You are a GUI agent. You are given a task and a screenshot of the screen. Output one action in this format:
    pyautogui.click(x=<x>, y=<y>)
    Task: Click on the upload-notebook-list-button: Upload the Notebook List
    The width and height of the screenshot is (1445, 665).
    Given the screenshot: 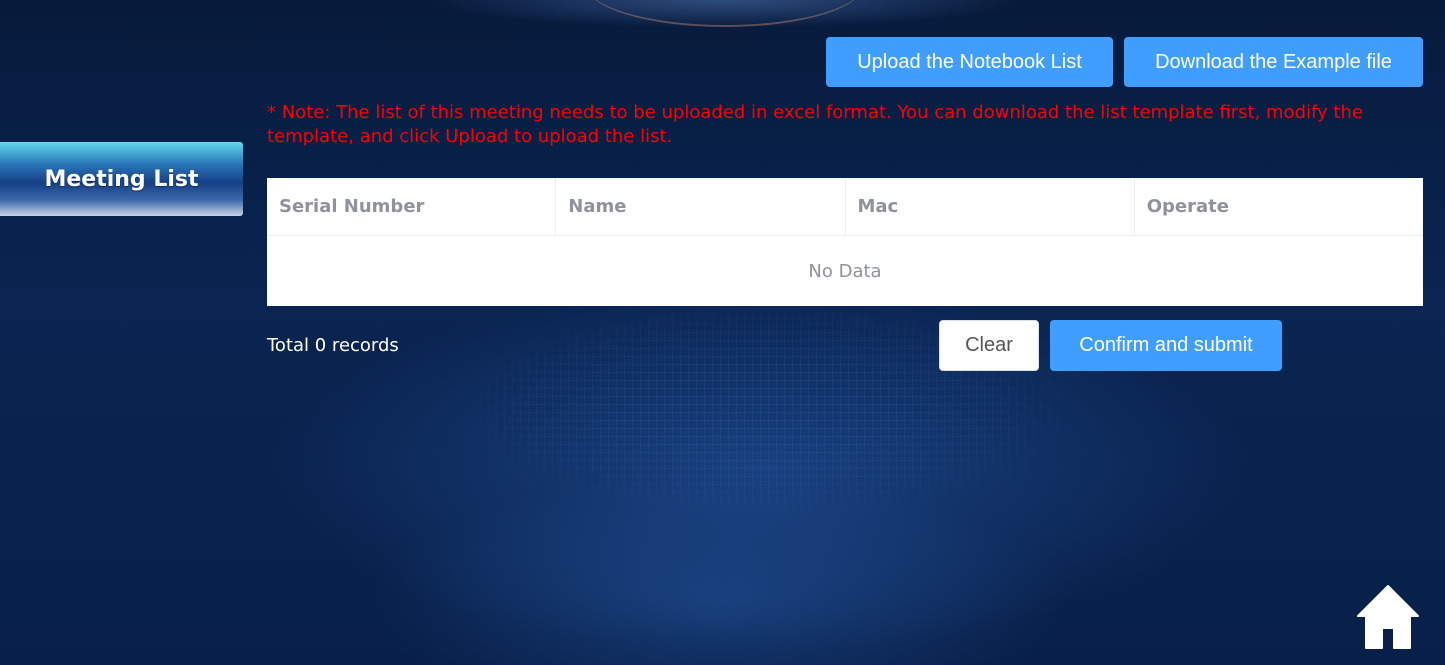 What is the action you would take?
    pyautogui.click(x=969, y=62)
    